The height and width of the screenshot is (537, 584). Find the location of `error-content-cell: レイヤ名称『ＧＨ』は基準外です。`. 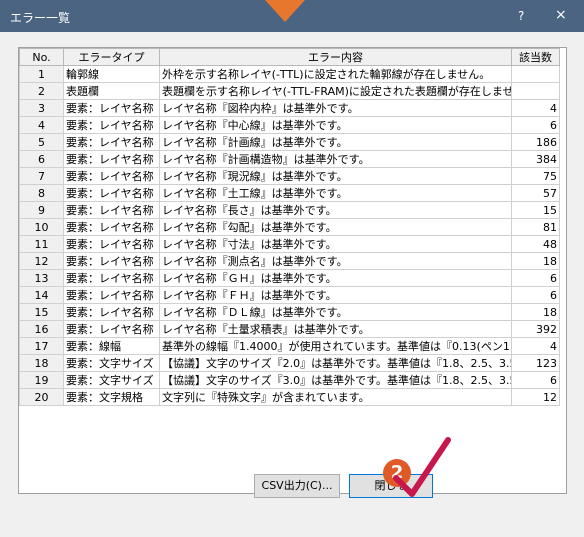

error-content-cell: レイヤ名称『ＧＨ』は基準外です。 is located at coordinates (335, 278).